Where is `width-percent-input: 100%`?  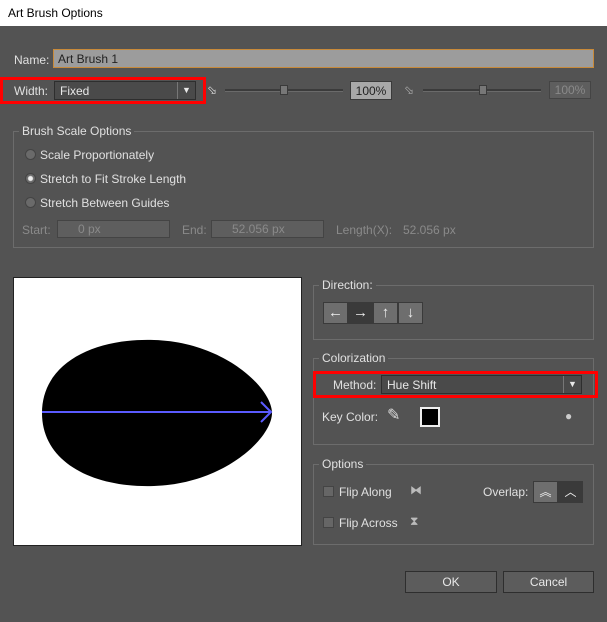
width-percent-input: 100% is located at coordinates (371, 90).